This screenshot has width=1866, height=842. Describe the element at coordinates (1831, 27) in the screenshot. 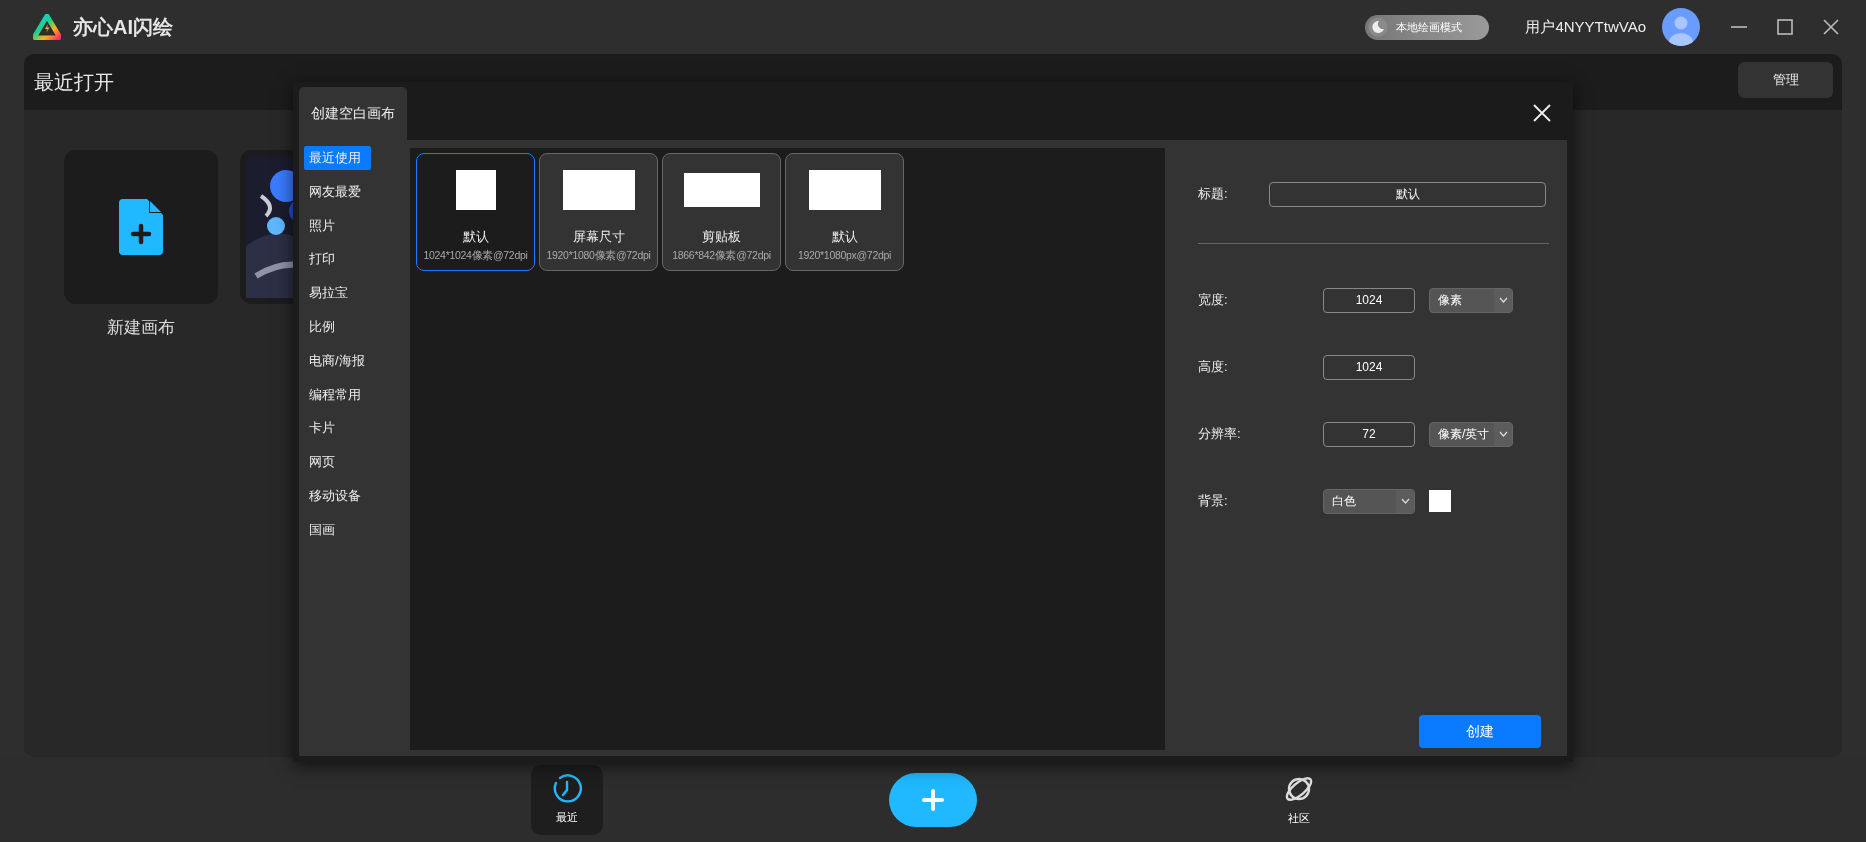

I see `close-icon` at that location.